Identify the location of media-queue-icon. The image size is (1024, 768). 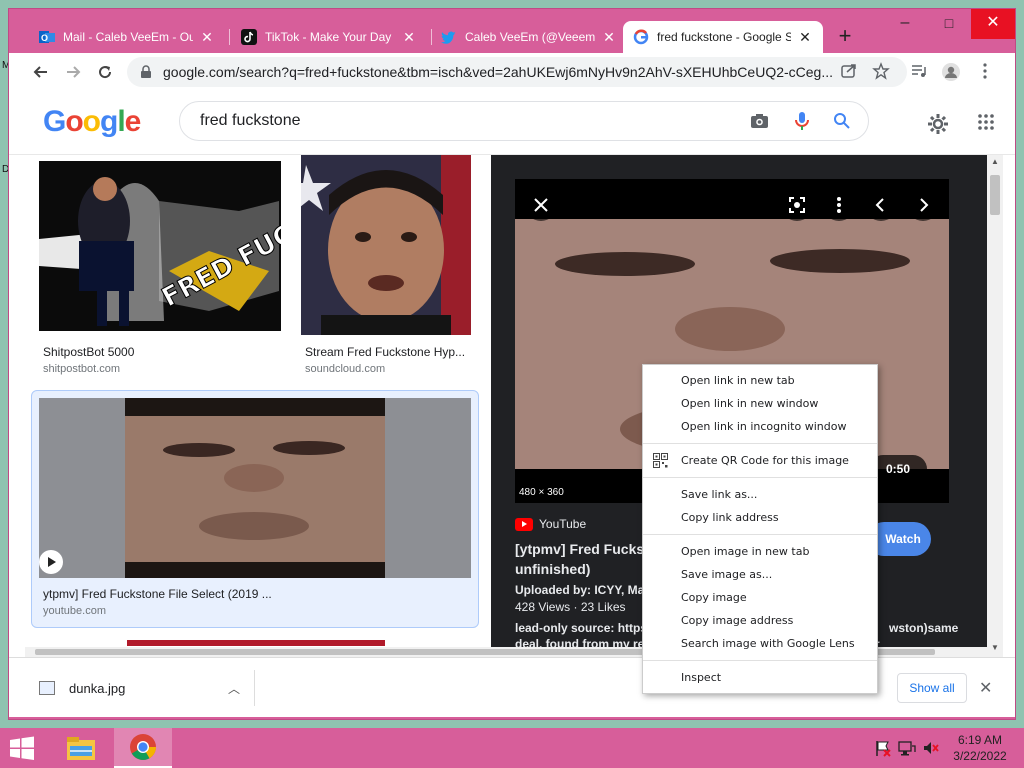
(919, 72).